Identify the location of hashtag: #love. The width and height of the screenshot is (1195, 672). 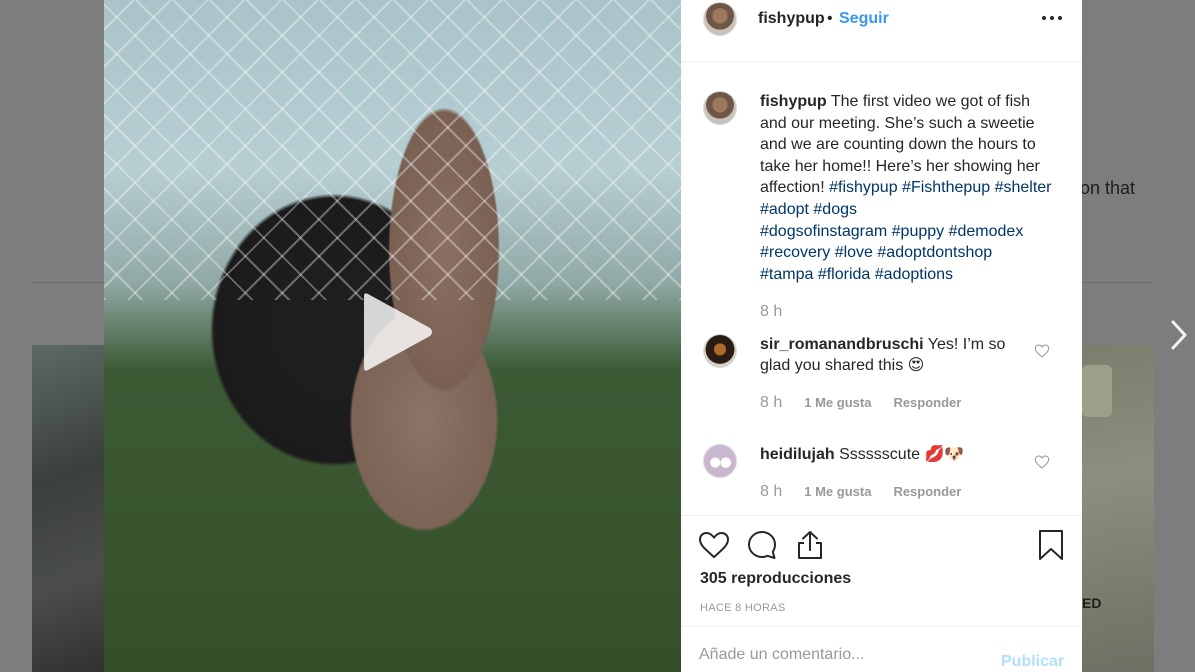
(854, 252).